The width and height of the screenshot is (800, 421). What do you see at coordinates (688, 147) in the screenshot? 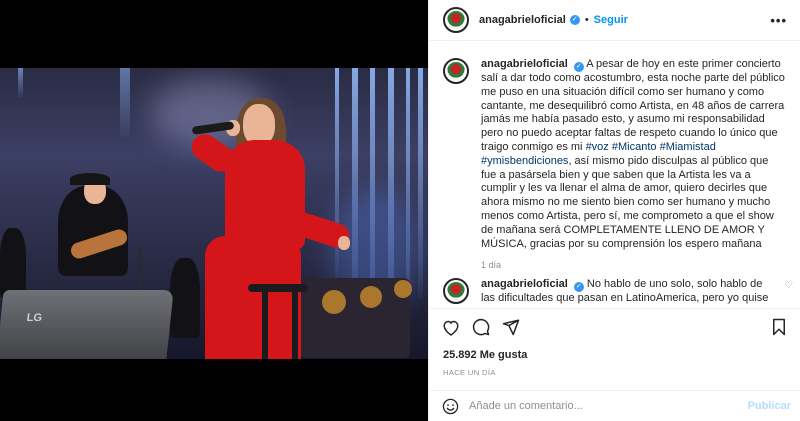
I see `hashtag-link: #Miamistad` at bounding box center [688, 147].